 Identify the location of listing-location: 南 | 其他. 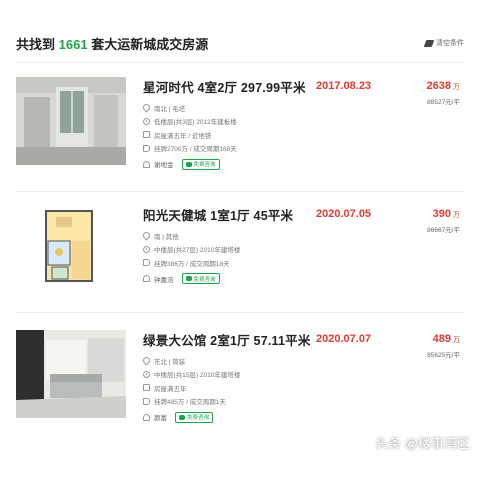
(166, 237).